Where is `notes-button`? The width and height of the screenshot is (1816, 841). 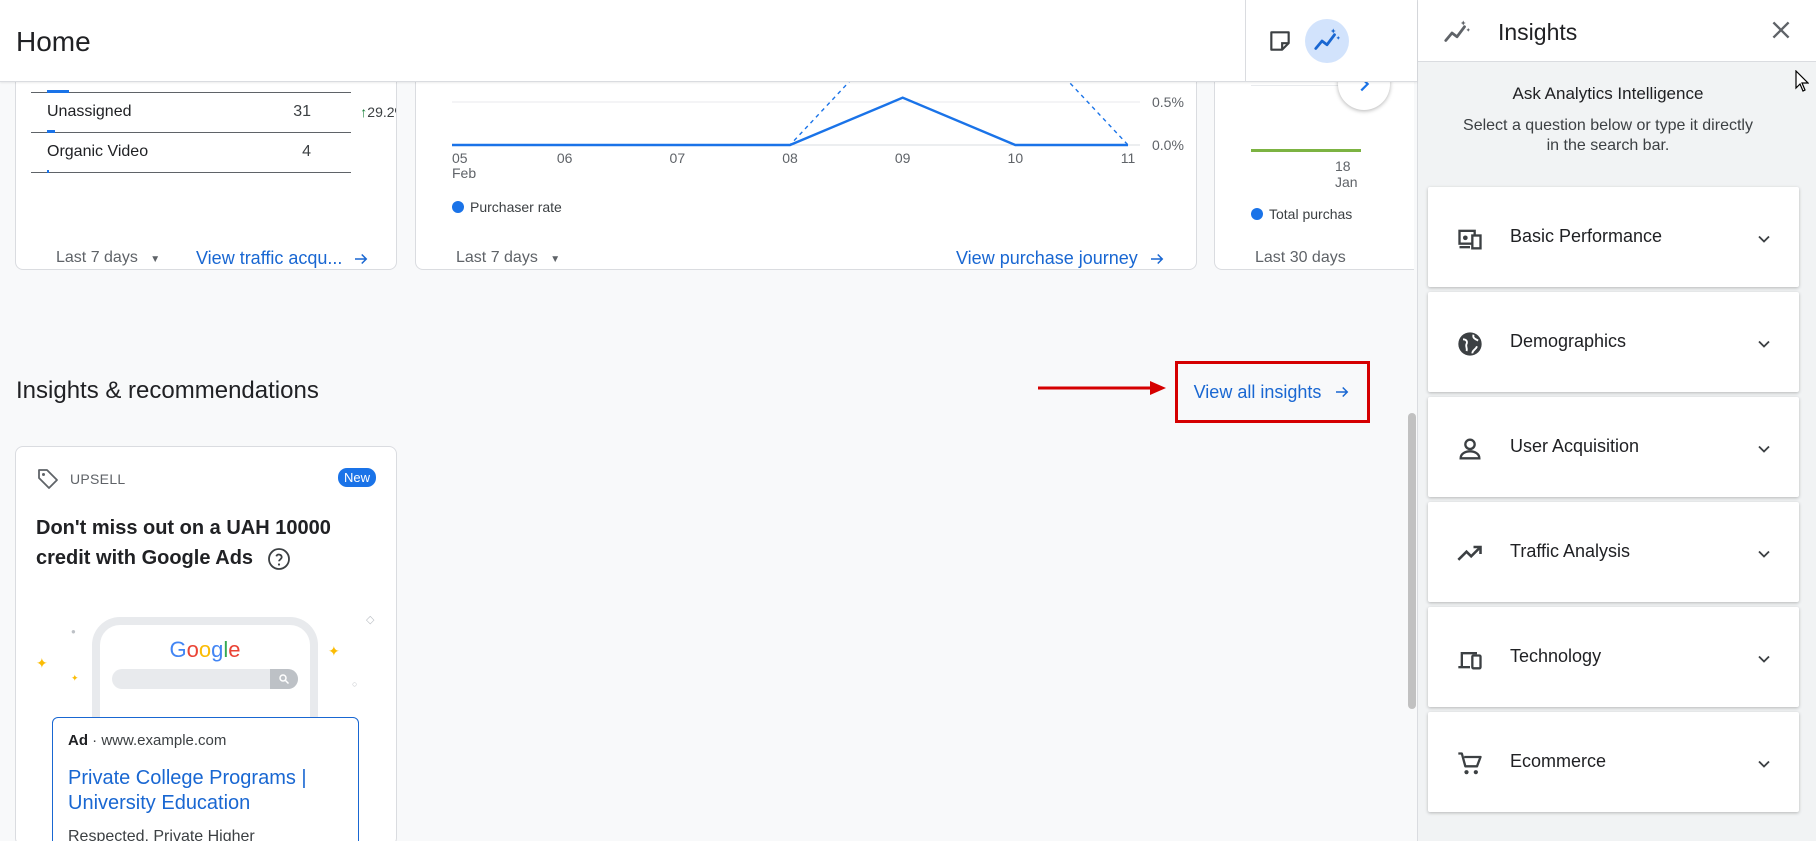
notes-button is located at coordinates (1280, 41).